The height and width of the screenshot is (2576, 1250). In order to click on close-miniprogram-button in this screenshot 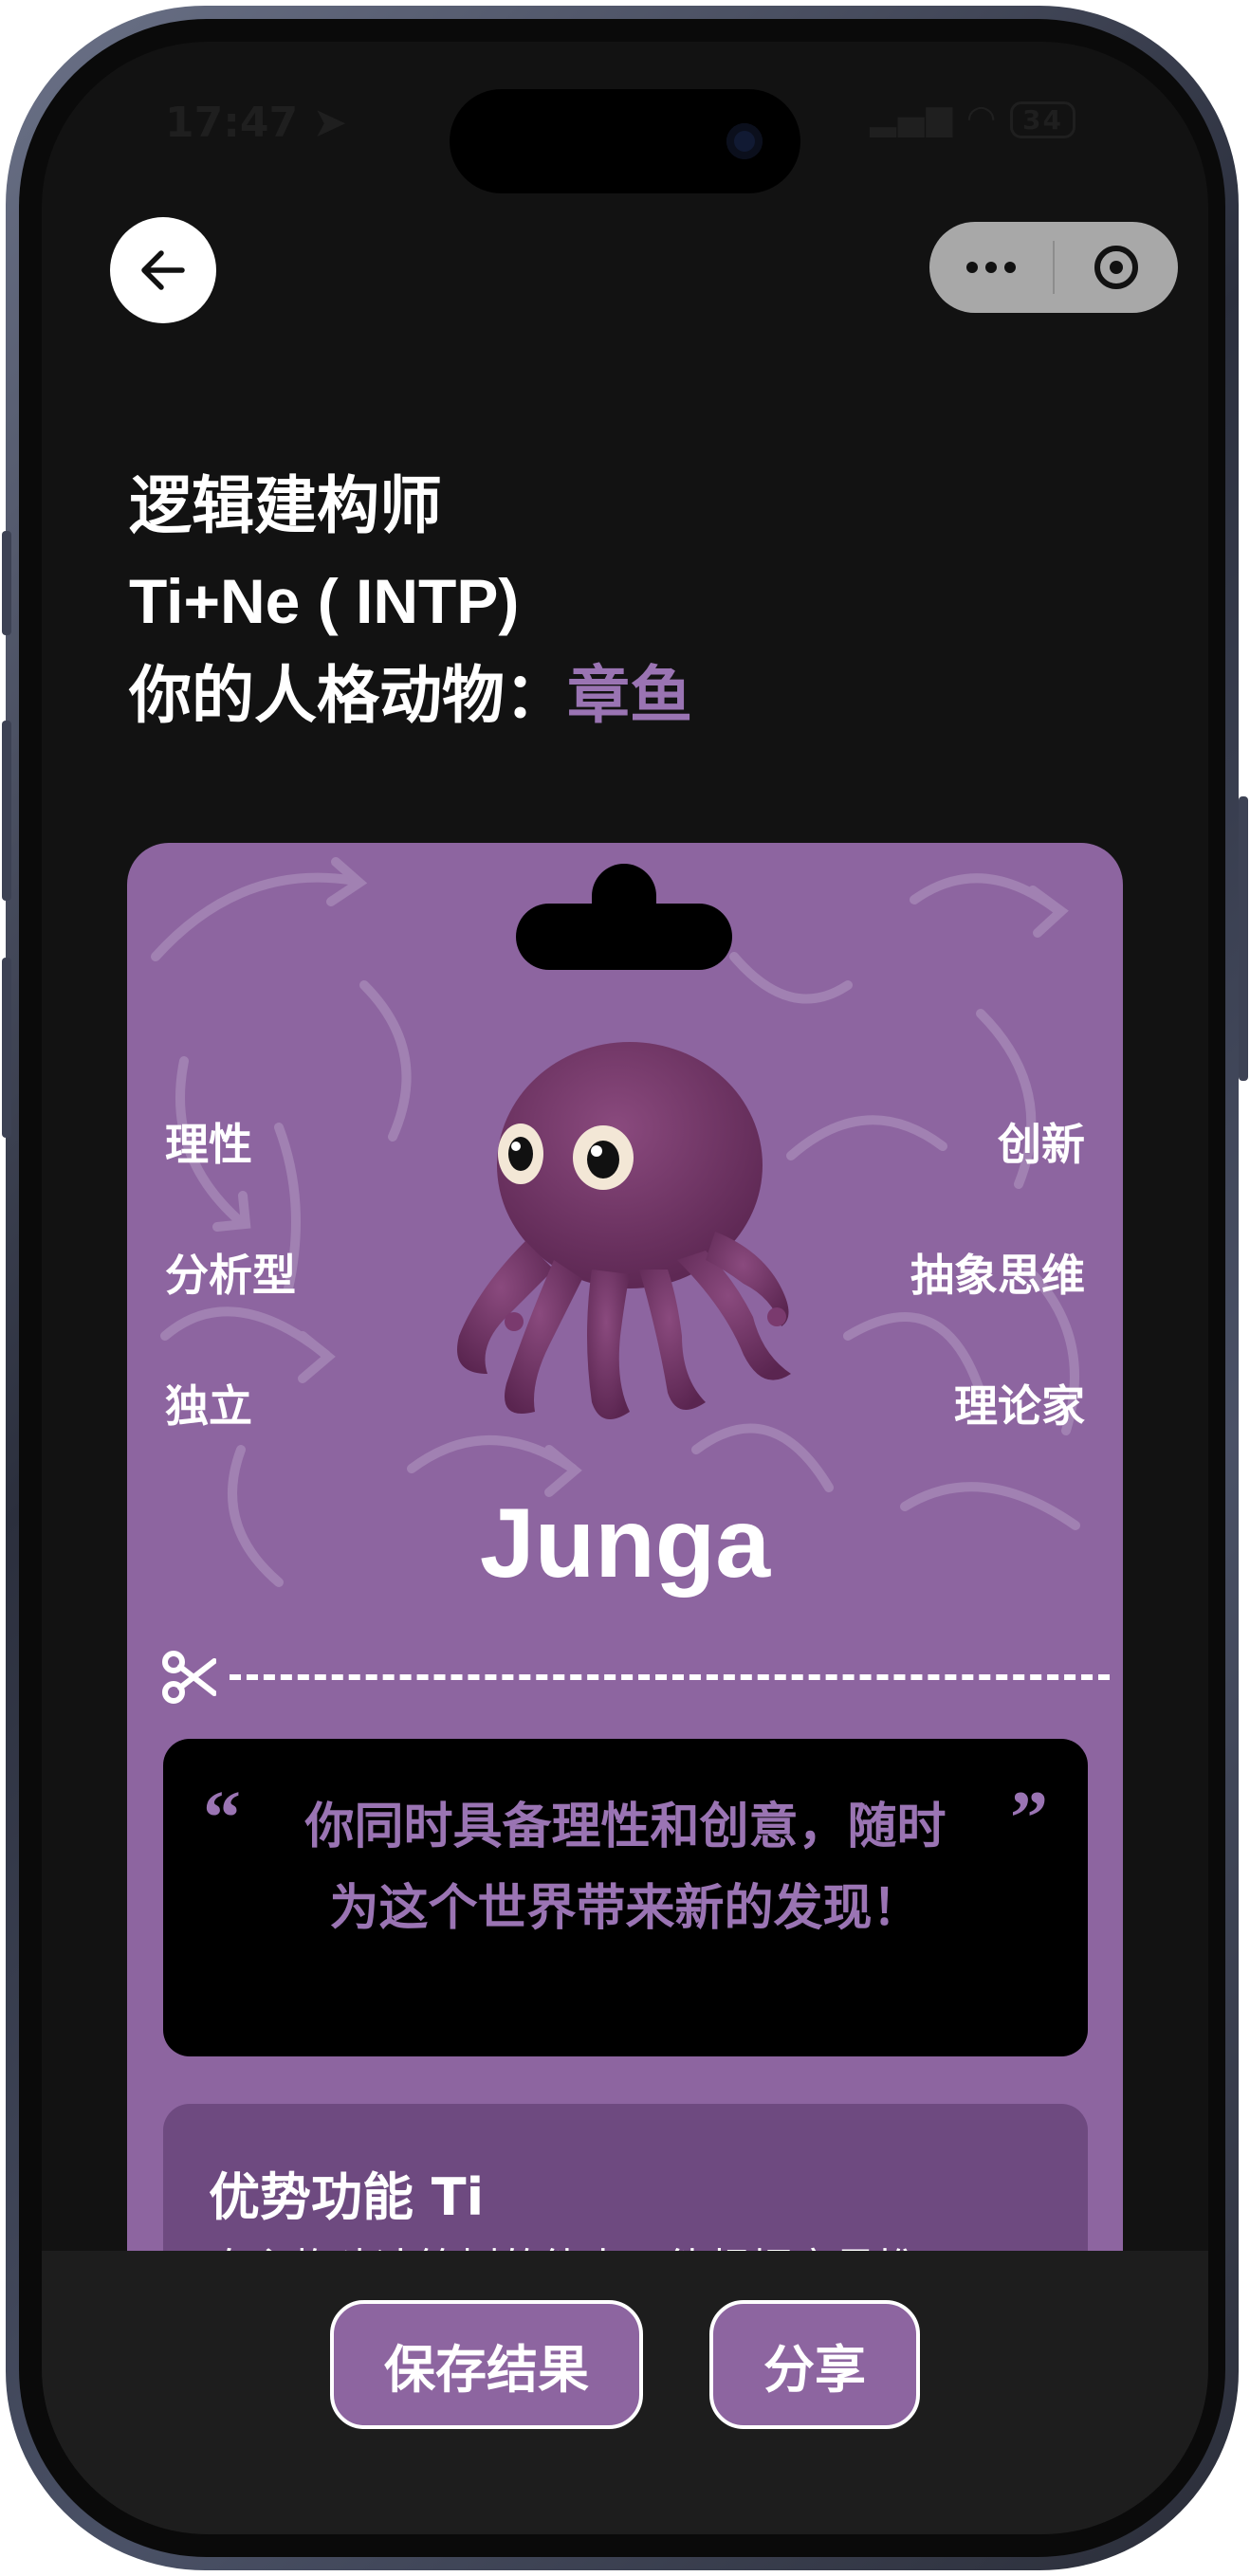, I will do `click(1116, 267)`.